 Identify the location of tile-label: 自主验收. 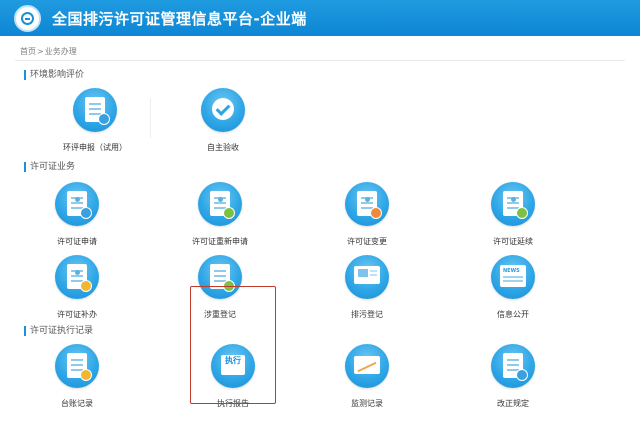
(223, 147).